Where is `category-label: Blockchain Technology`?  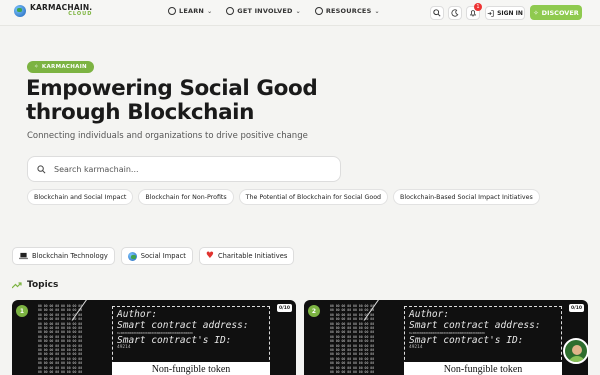 category-label: Blockchain Technology is located at coordinates (70, 256).